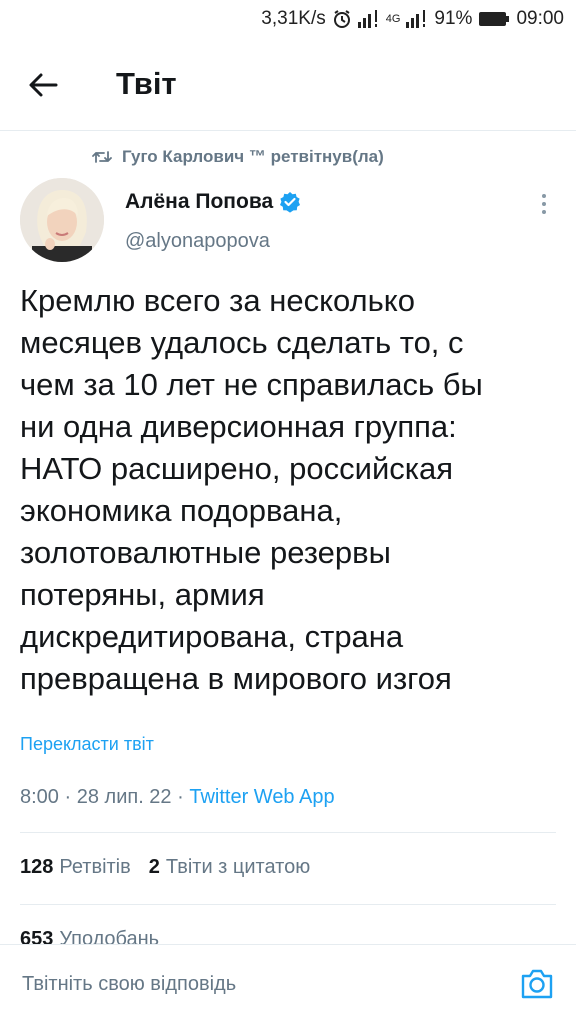 This screenshot has width=576, height=1025. I want to click on more-vertical-icon, so click(544, 204).